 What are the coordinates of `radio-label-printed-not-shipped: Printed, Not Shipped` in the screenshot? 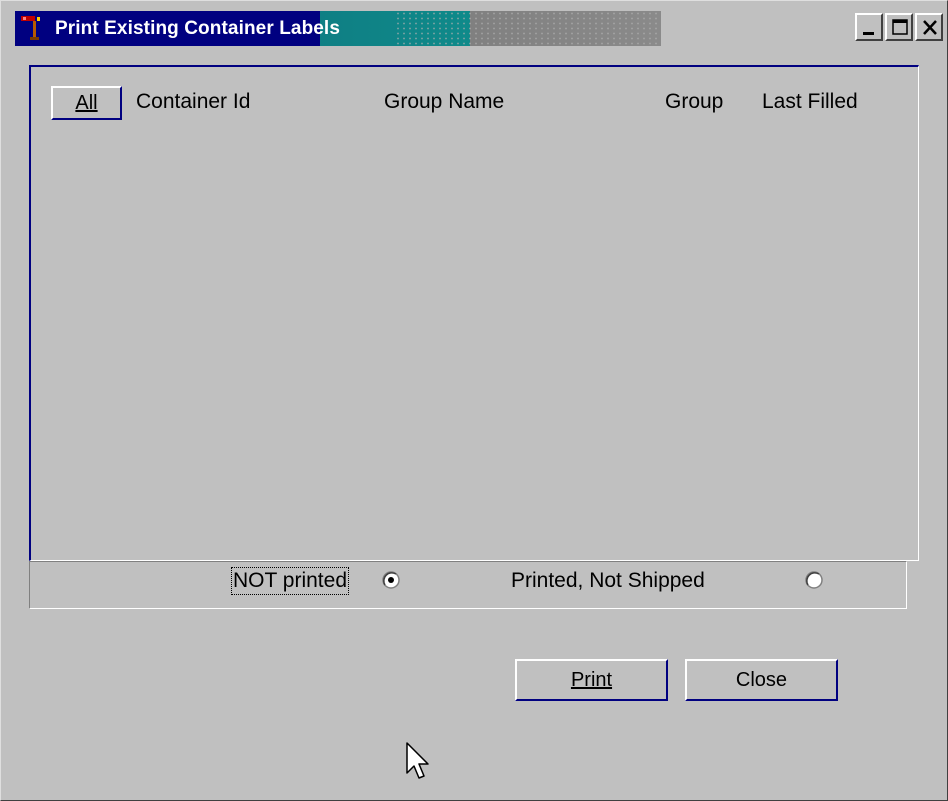 It's located at (608, 581).